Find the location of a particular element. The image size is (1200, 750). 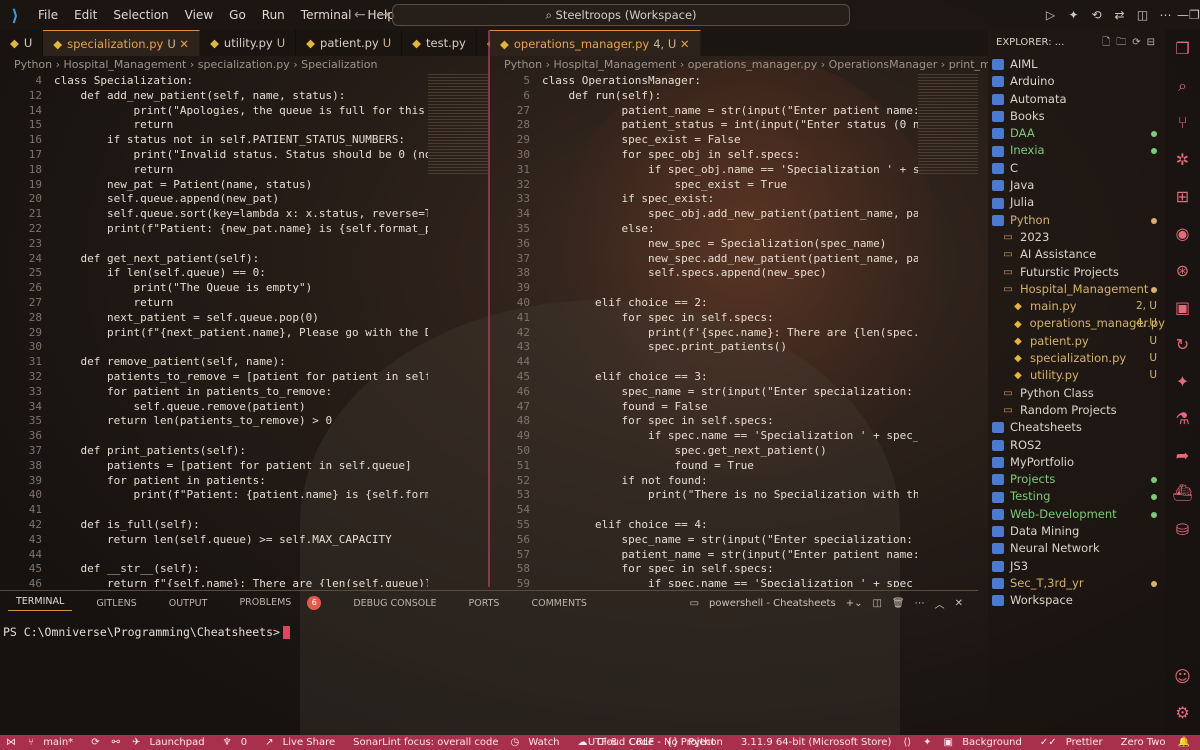

compare-icon: ⇄ is located at coordinates (1119, 15).